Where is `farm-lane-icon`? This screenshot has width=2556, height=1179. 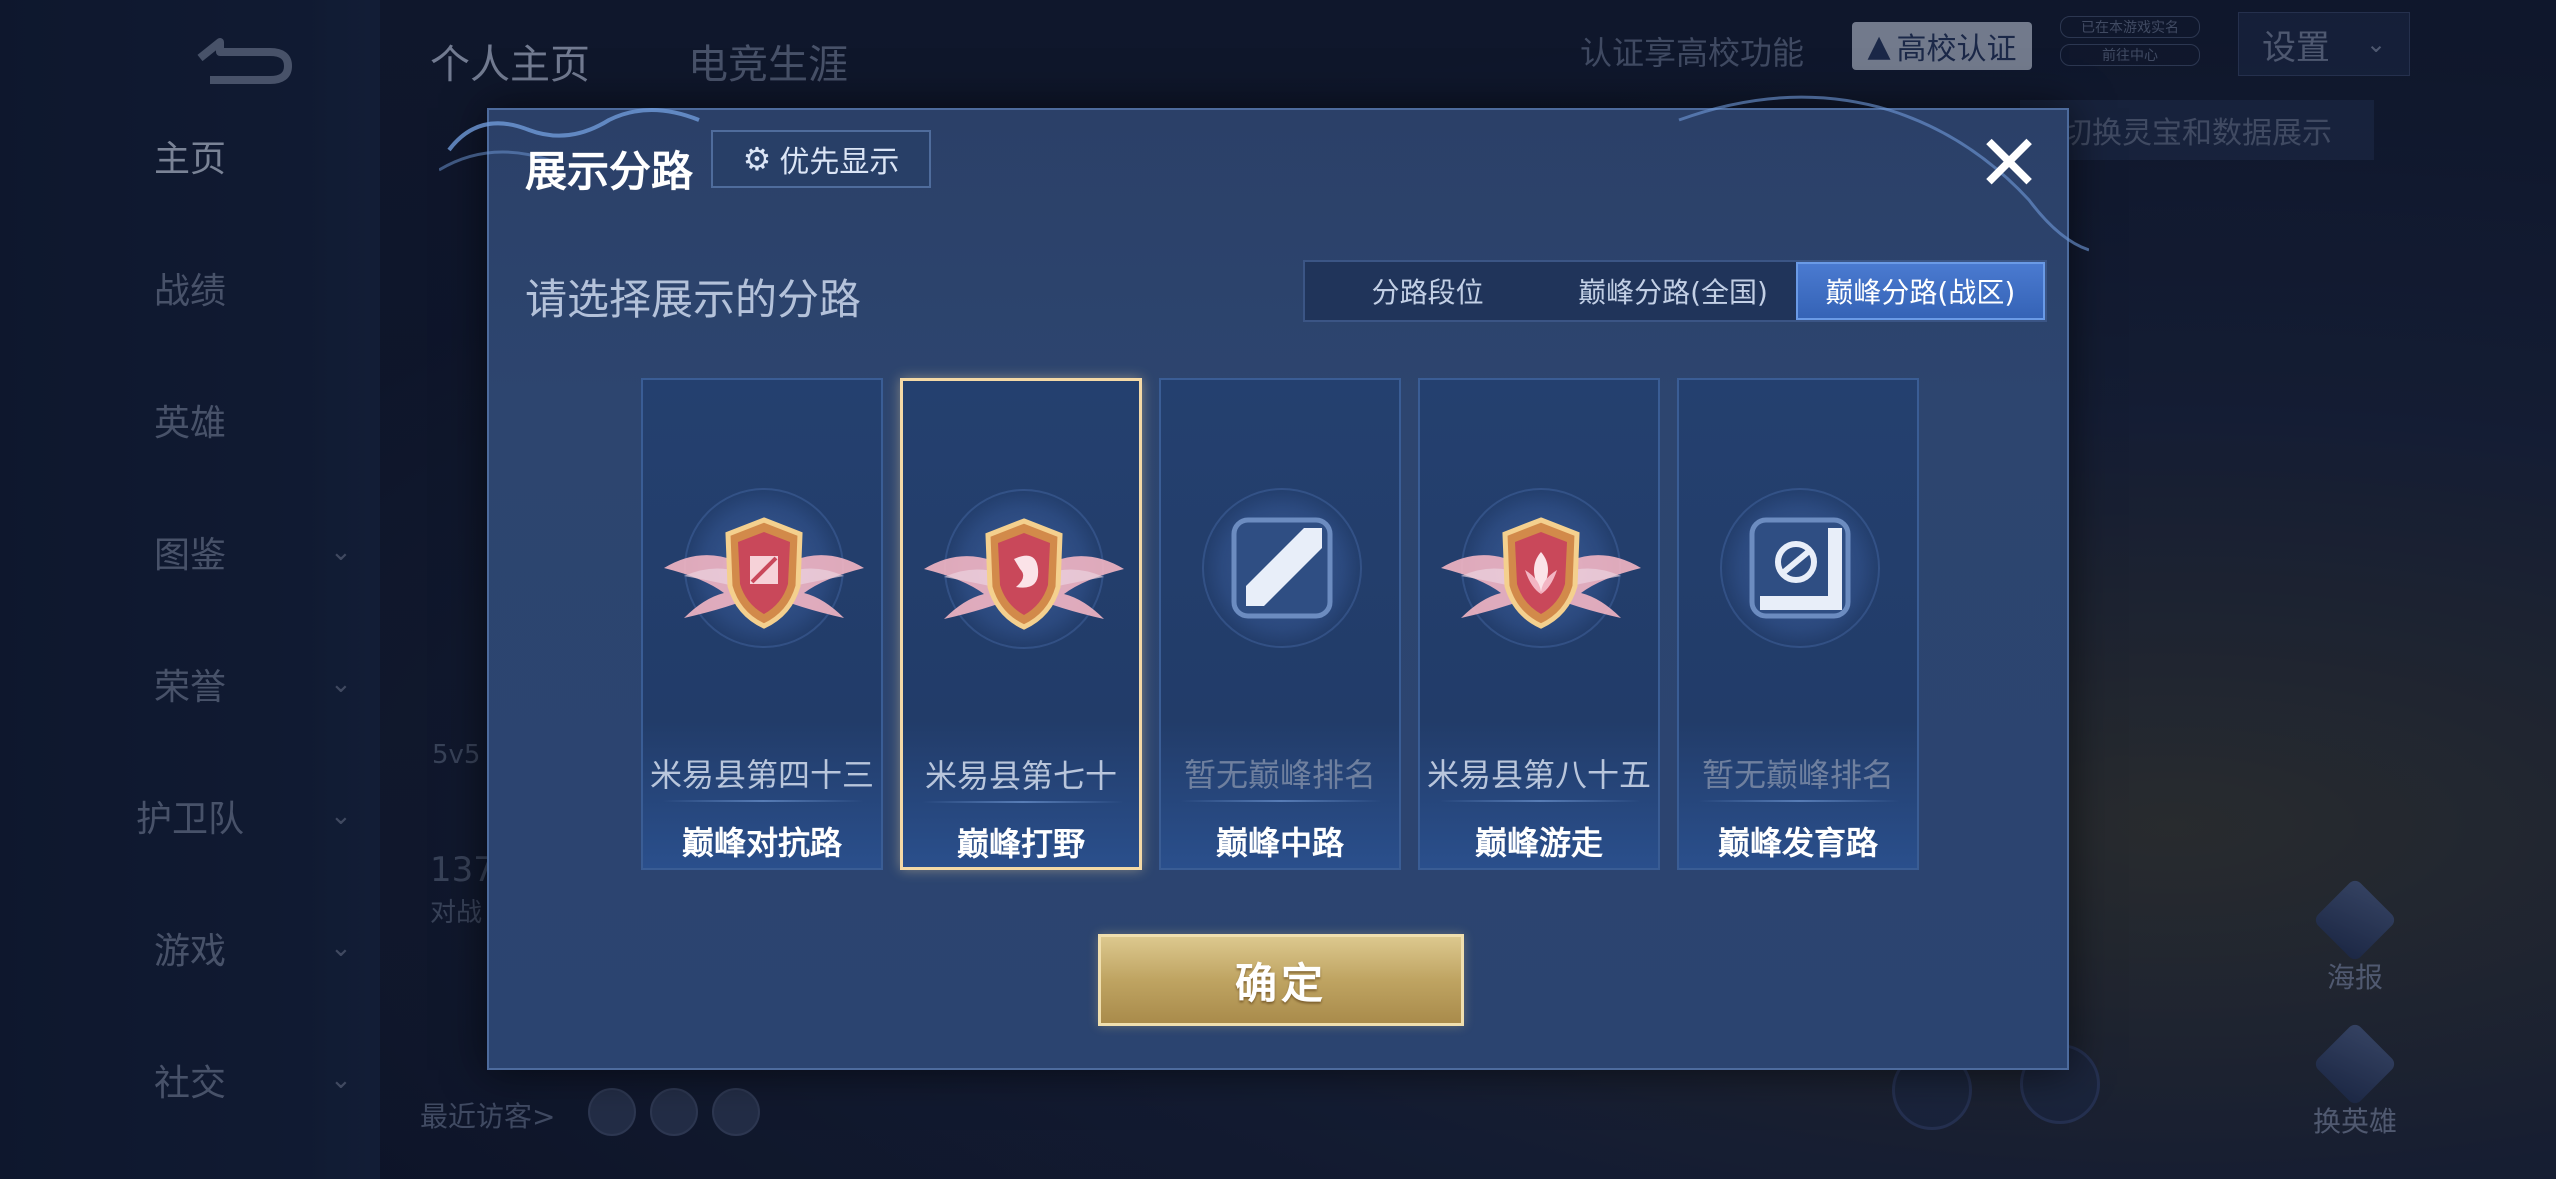 farm-lane-icon is located at coordinates (1800, 568).